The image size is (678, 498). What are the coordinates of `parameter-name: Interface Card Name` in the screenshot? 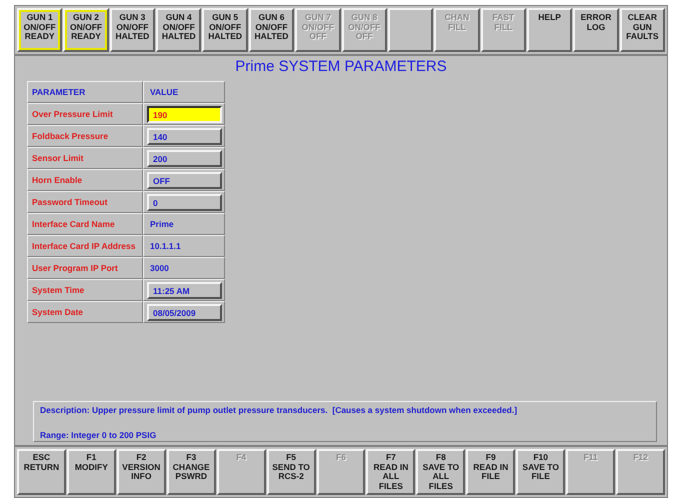 It's located at (85, 224).